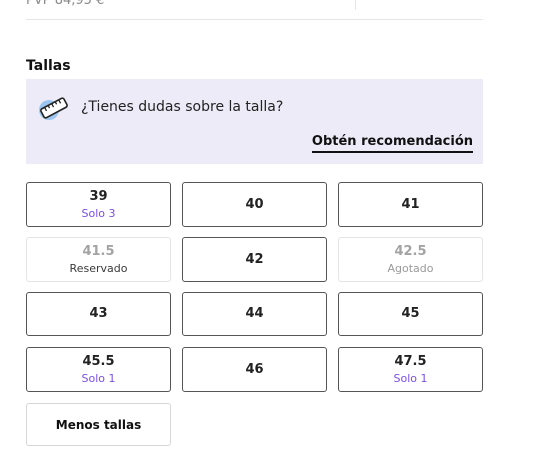 This screenshot has width=547, height=465. What do you see at coordinates (98, 251) in the screenshot?
I see `size-value: 41.5` at bounding box center [98, 251].